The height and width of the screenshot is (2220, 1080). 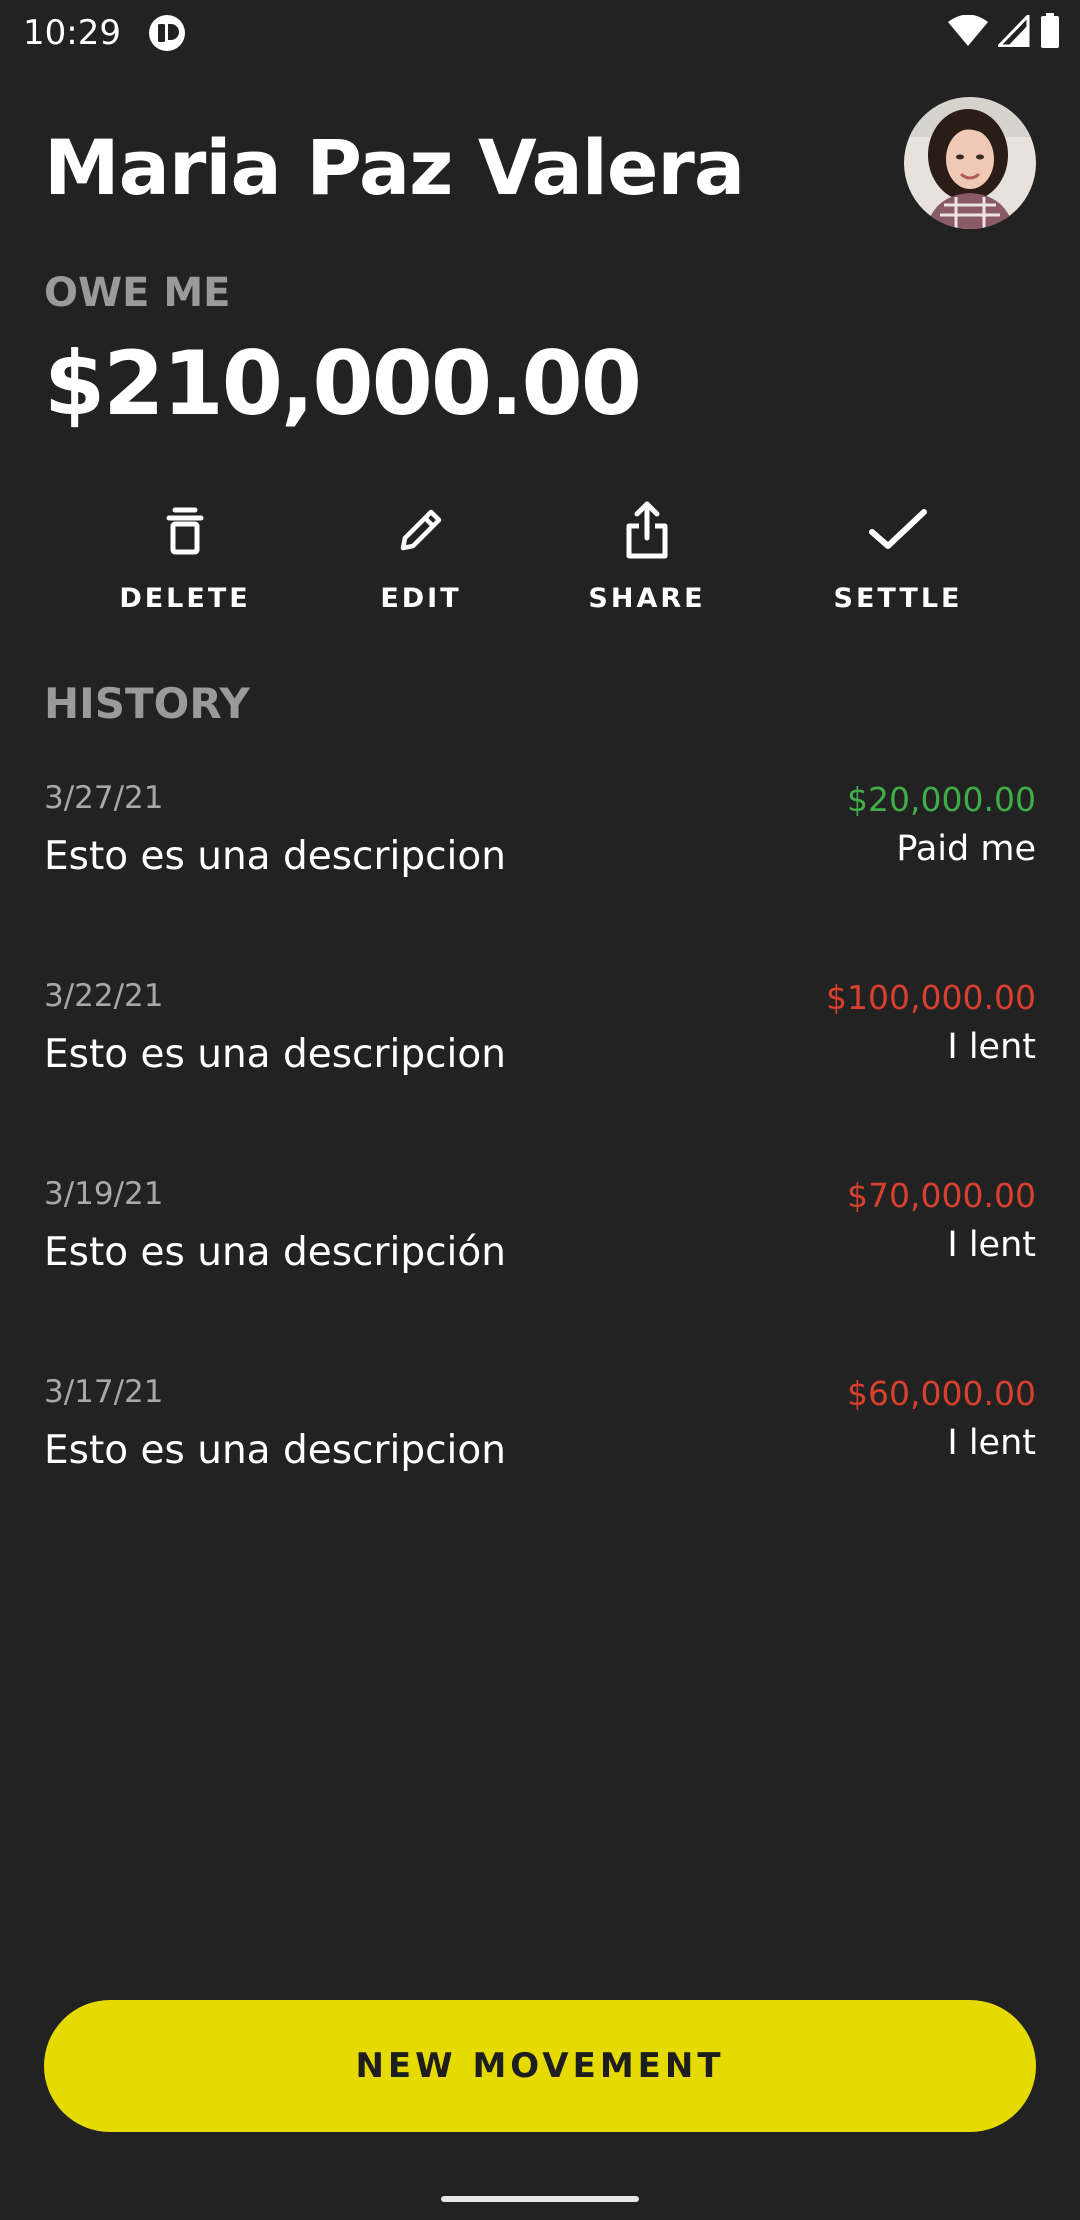 I want to click on trash-icon, so click(x=185, y=530).